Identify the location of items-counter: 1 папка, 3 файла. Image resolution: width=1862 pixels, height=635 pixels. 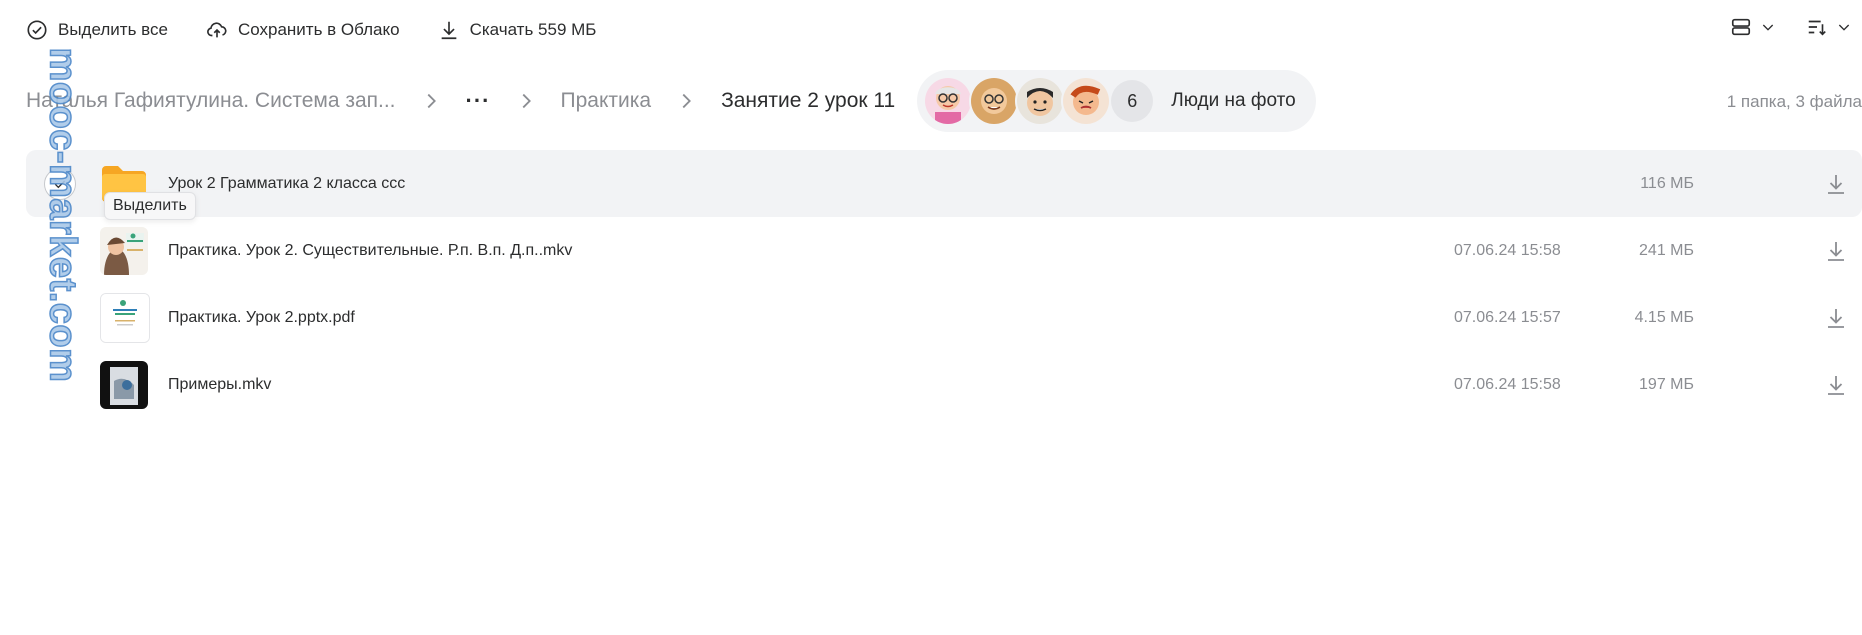
(1794, 101).